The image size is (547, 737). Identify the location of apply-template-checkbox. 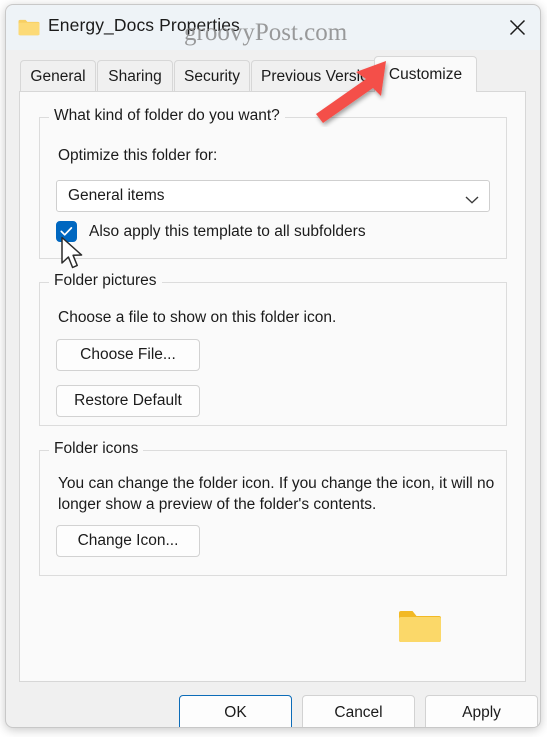
(66, 231).